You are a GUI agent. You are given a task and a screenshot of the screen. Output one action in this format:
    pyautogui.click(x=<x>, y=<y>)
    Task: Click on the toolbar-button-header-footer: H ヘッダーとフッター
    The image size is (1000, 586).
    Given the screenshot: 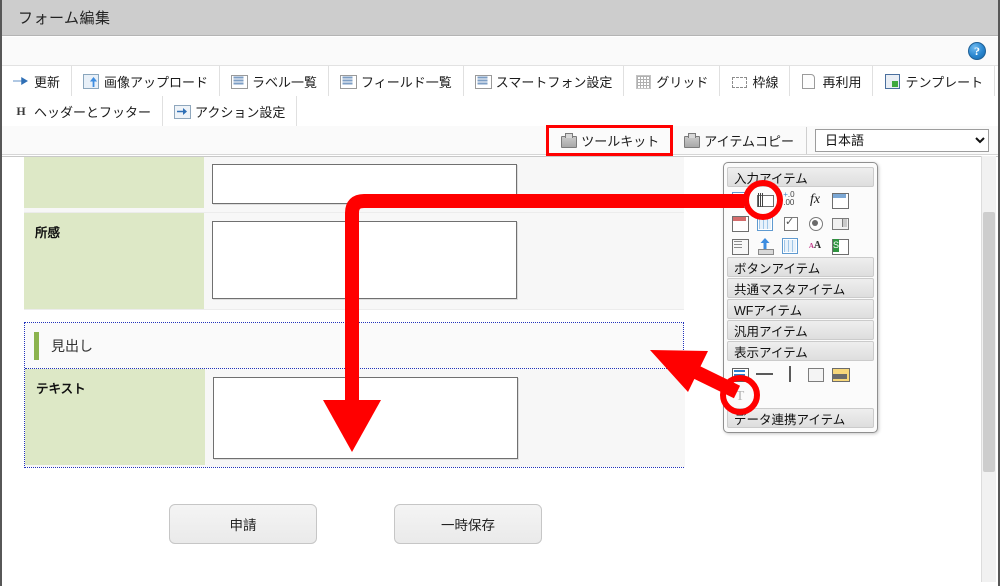 What is the action you would take?
    pyautogui.click(x=83, y=111)
    